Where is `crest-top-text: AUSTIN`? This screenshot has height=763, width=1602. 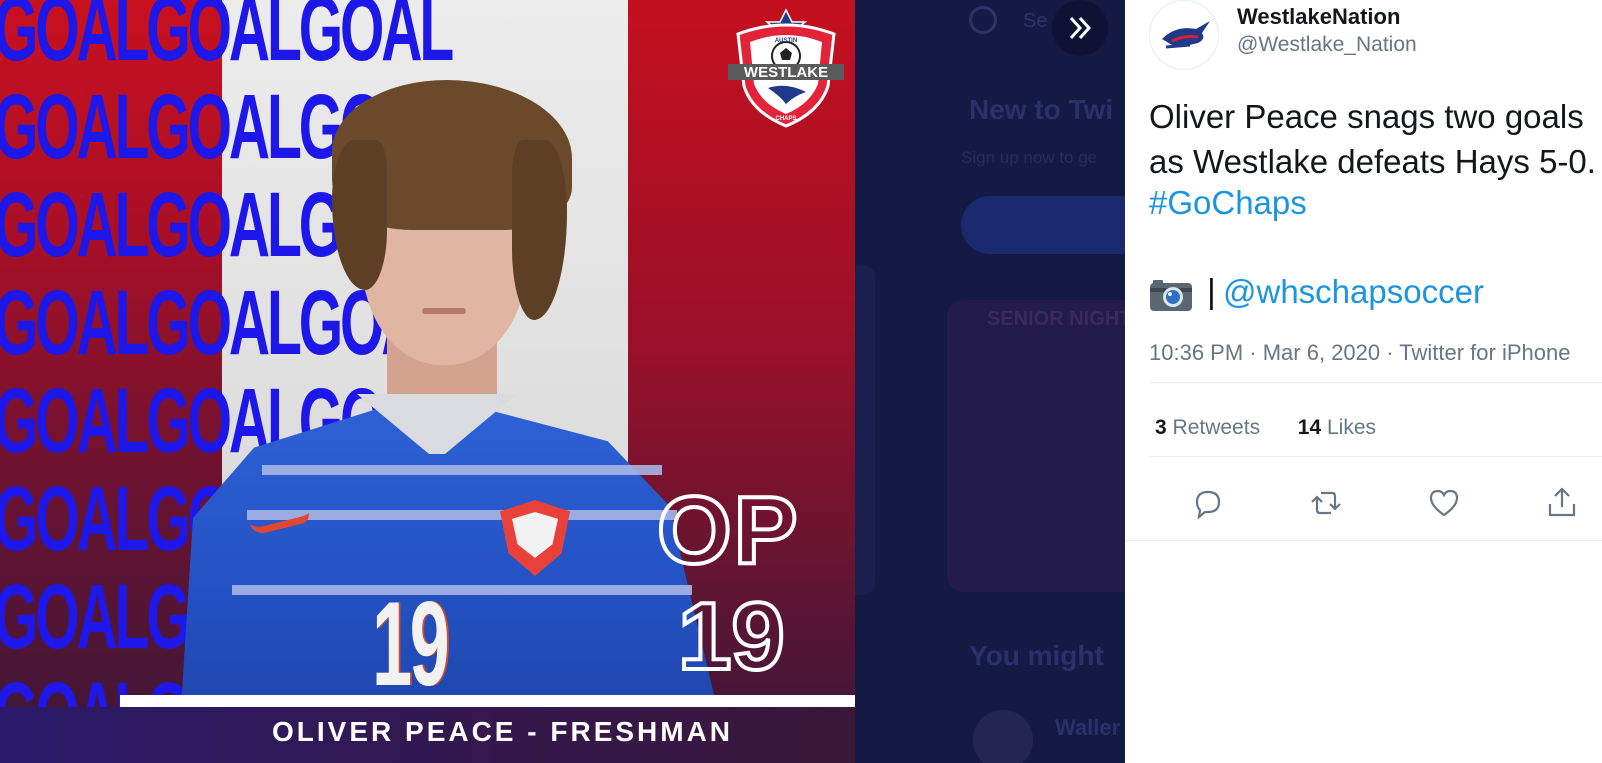
crest-top-text: AUSTIN is located at coordinates (786, 41).